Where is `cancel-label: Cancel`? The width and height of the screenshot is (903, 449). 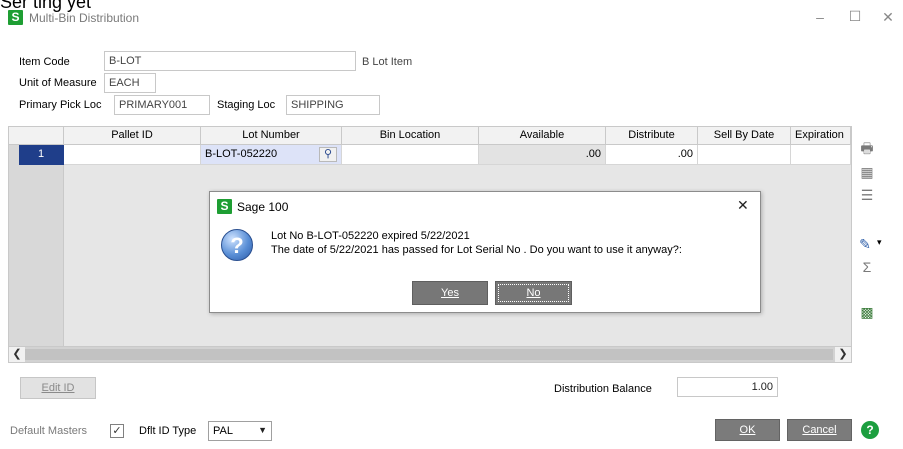
cancel-label: Cancel is located at coordinates (819, 430).